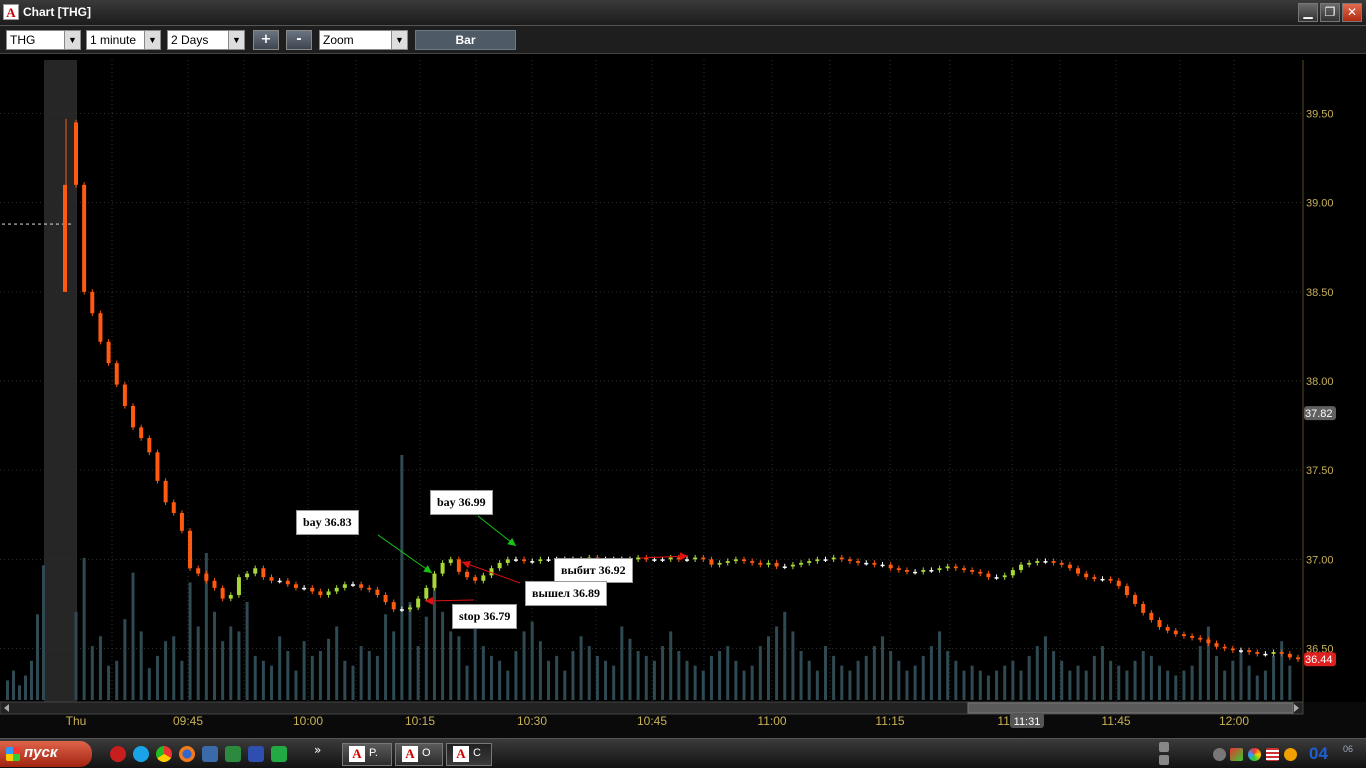  Describe the element at coordinates (233, 754) in the screenshot. I see `excel-icon` at that location.